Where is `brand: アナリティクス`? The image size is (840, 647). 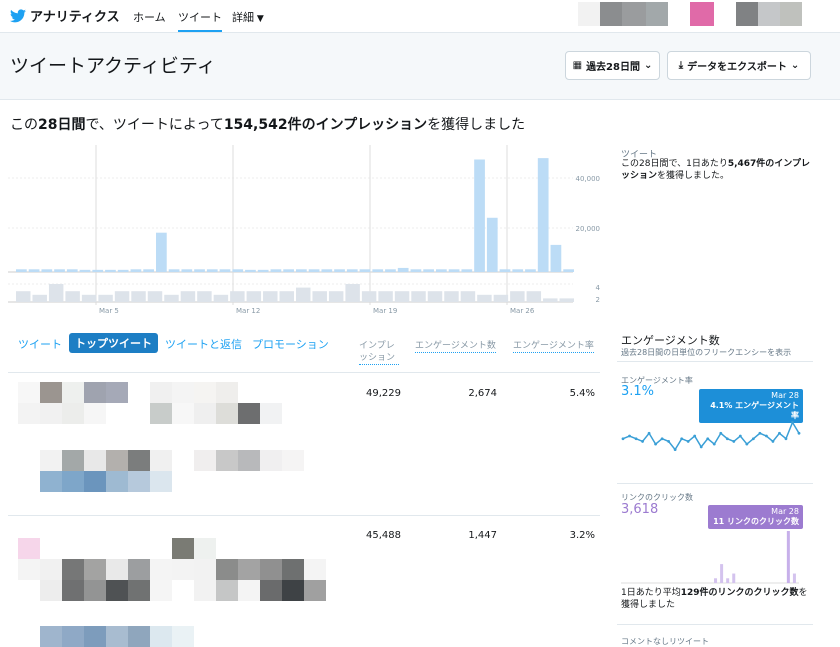 brand: アナリティクス is located at coordinates (65, 15).